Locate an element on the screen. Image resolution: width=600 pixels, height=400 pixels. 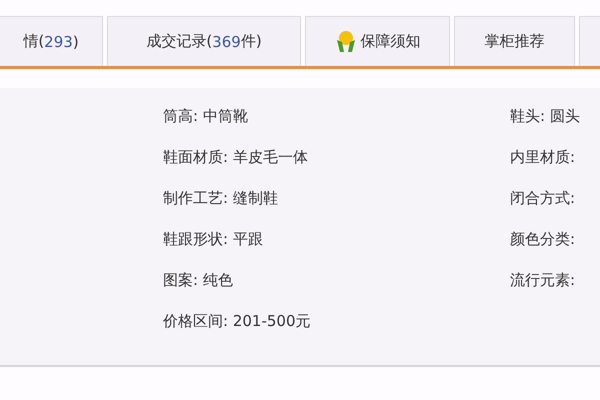
tab: 保障须知 is located at coordinates (377, 41).